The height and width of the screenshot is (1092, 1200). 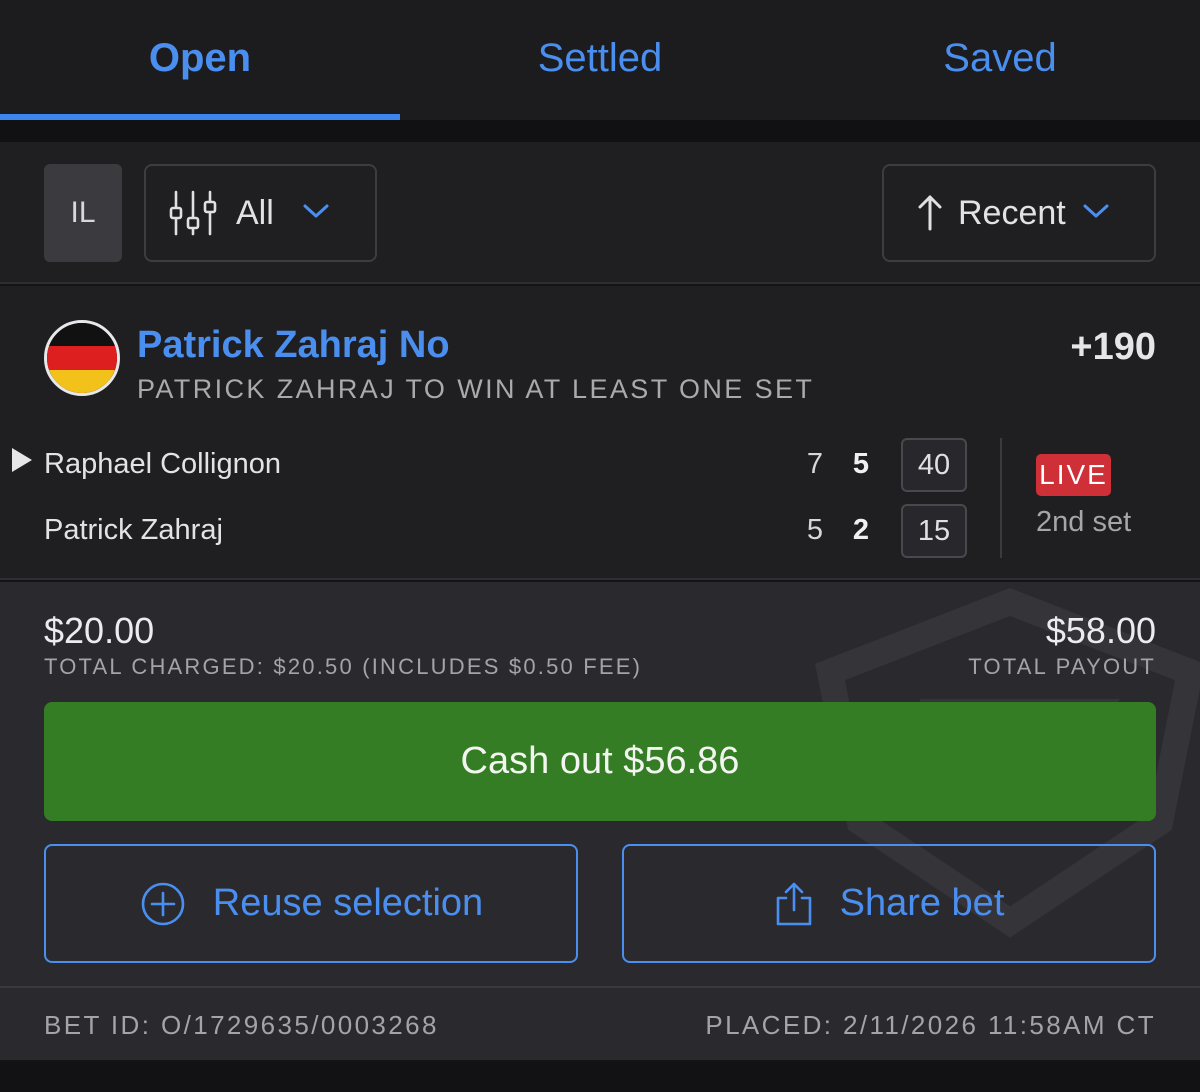 I want to click on filter-dropdown: All, so click(x=260, y=213).